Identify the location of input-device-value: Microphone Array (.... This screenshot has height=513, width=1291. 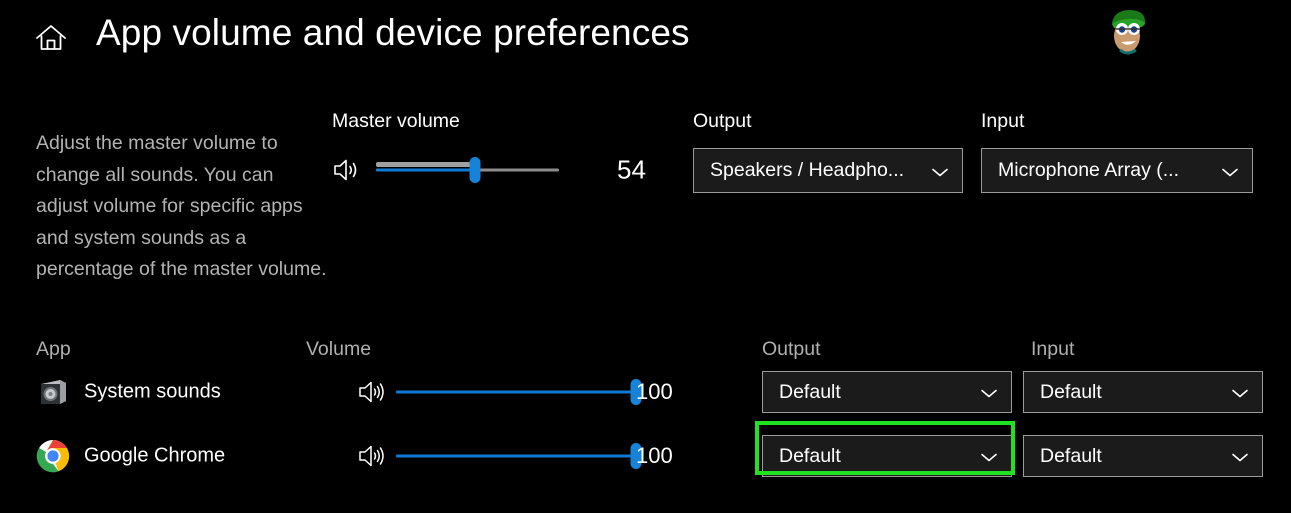
(1088, 170).